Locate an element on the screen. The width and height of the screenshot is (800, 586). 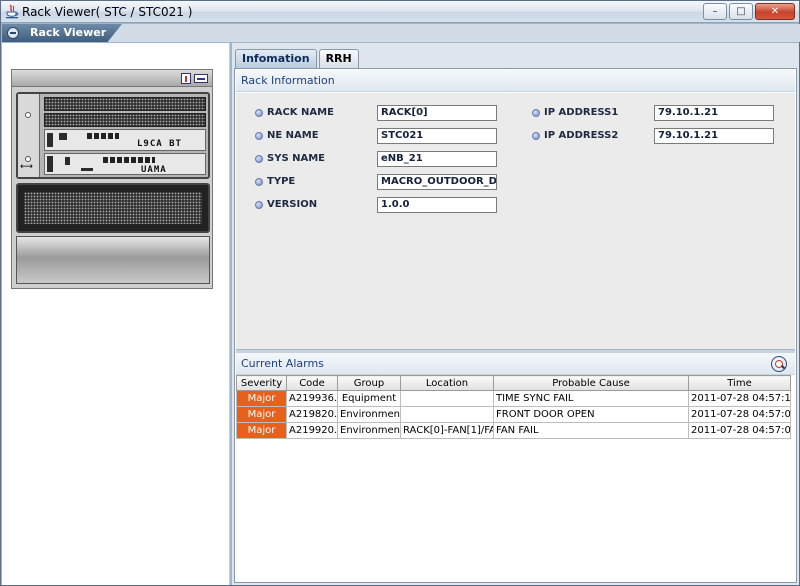
field-label-ip-address1: IP ADDRESS1 is located at coordinates (581, 112).